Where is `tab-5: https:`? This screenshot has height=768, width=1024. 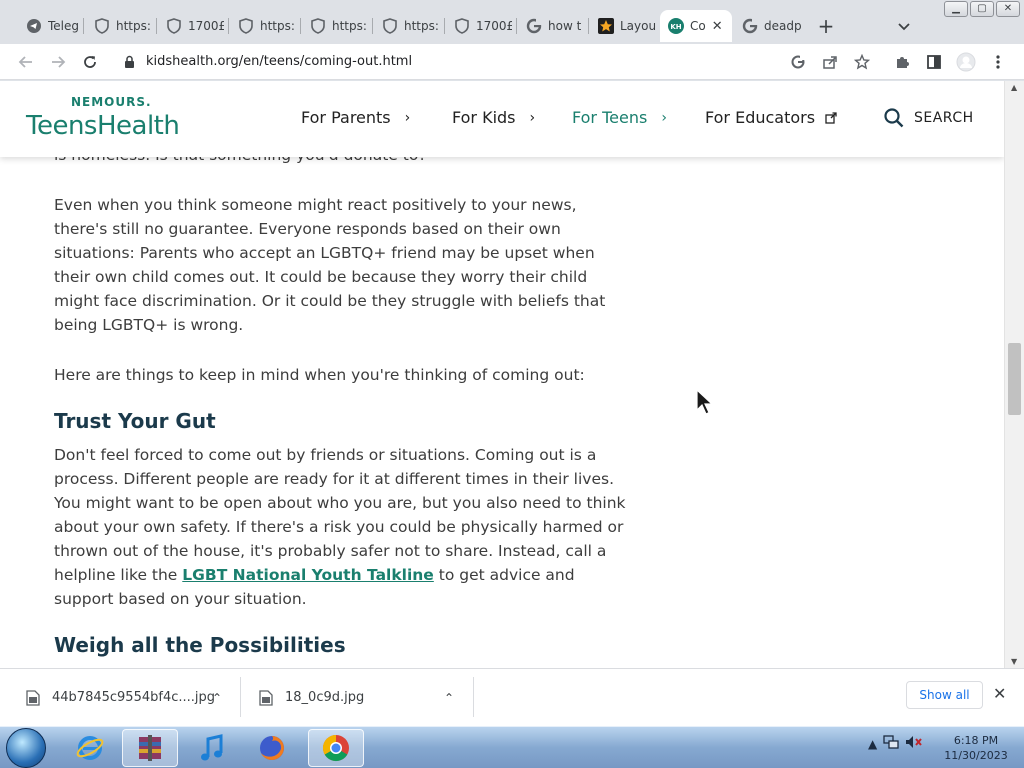
tab-5: https: is located at coordinates (335, 26).